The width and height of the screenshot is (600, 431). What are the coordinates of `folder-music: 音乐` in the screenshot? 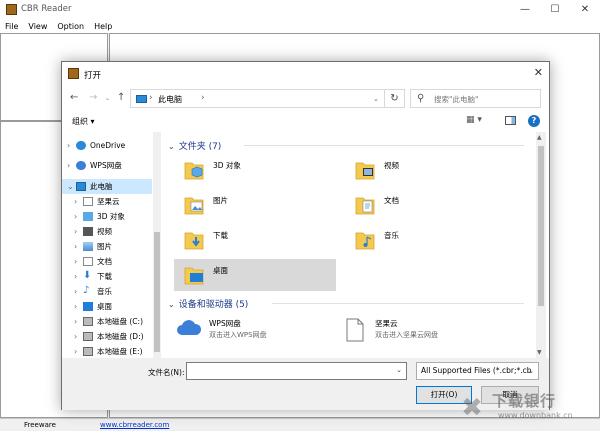 It's located at (426, 240).